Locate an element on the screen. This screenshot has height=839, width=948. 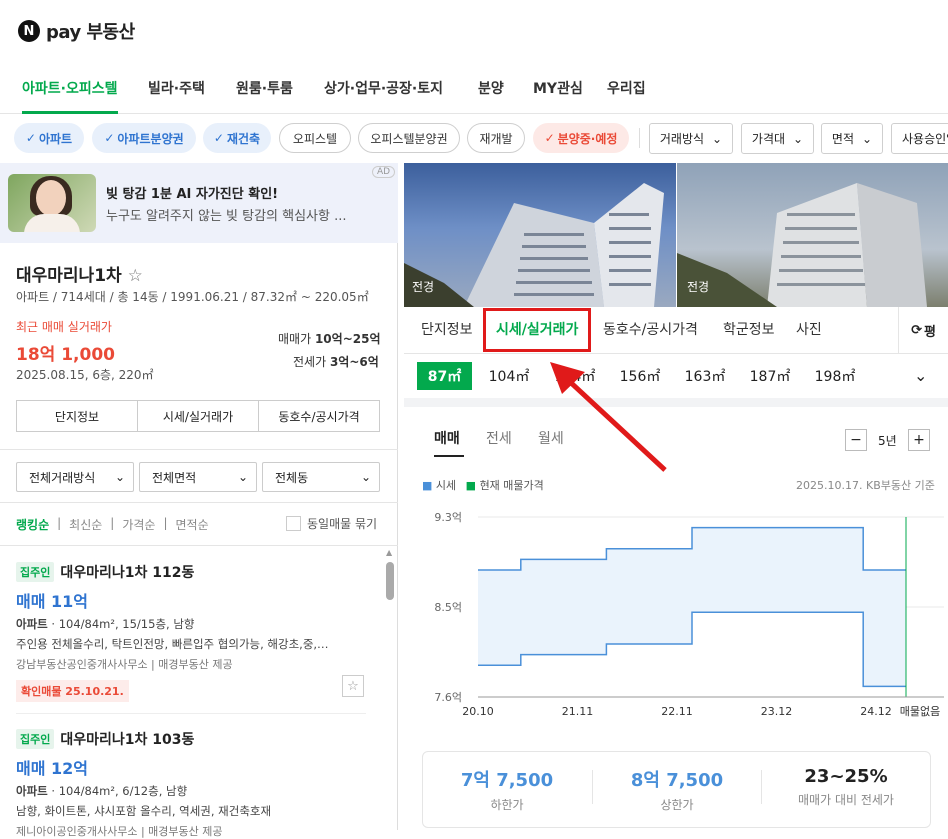
select-building: 전체동 ⌄ is located at coordinates (321, 477).